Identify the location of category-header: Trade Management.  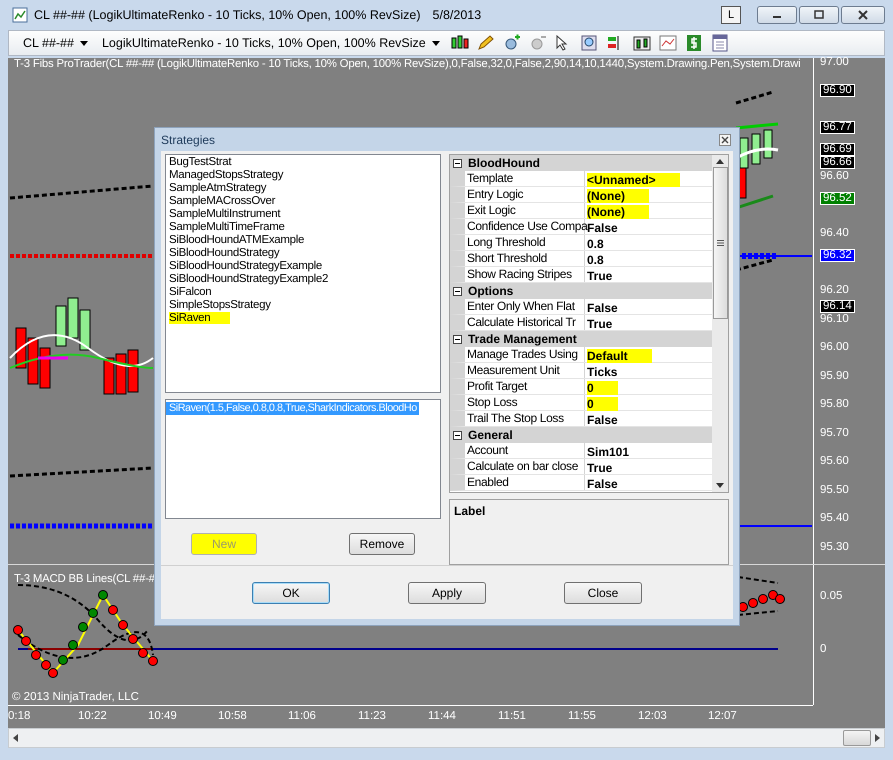
(522, 339).